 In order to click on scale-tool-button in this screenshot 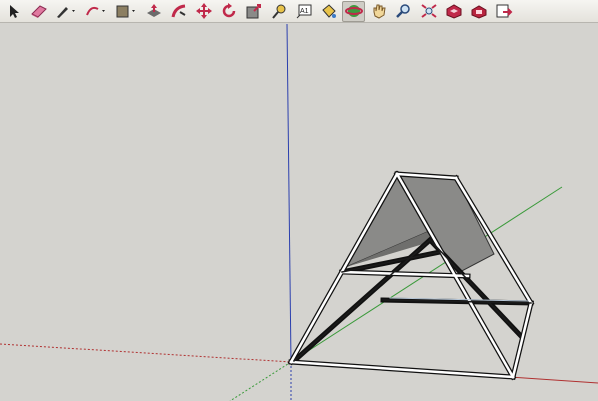, I will do `click(253, 11)`.